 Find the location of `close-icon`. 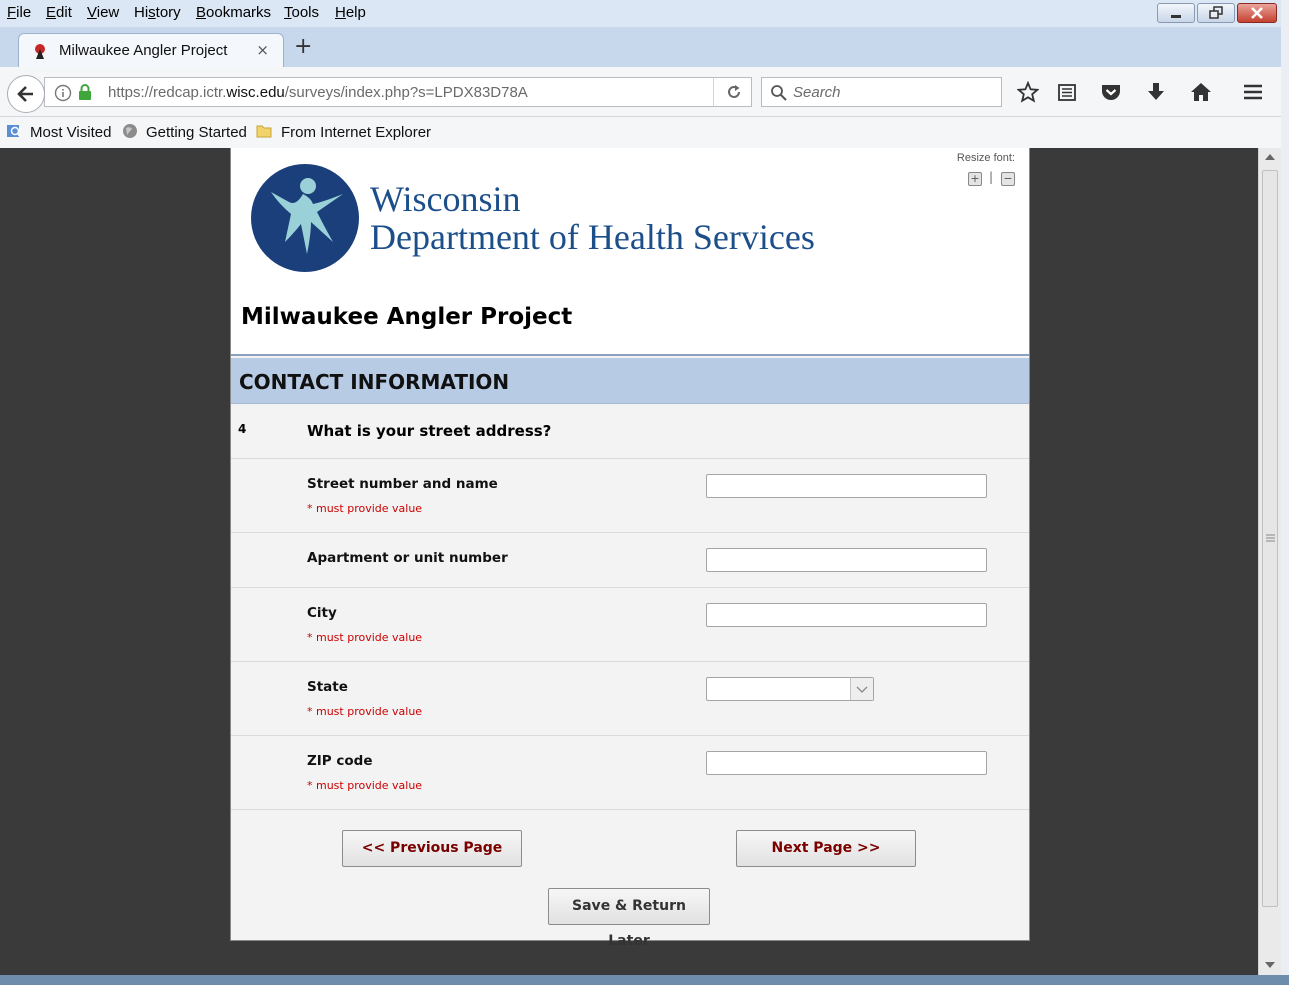

close-icon is located at coordinates (1257, 13).